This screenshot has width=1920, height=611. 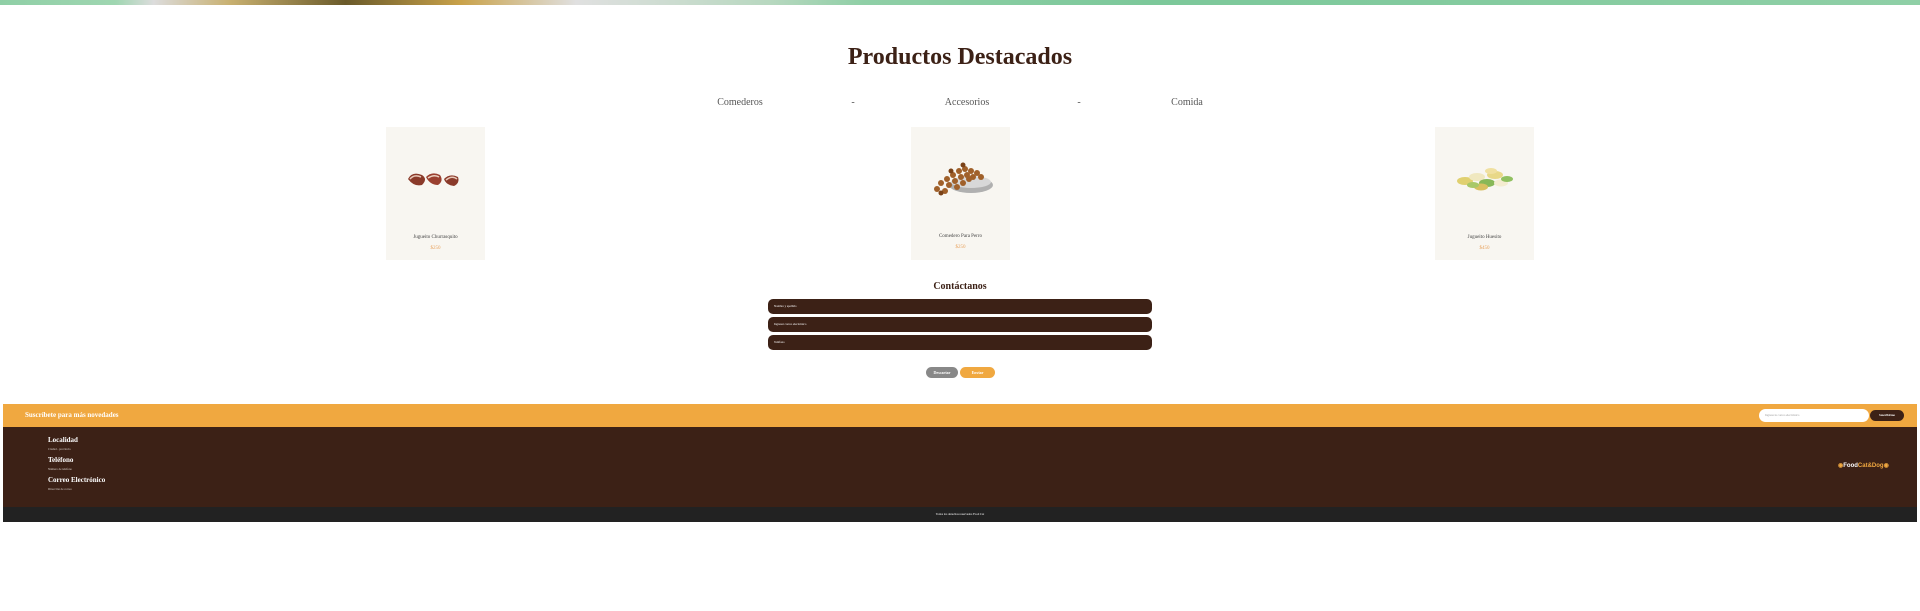 What do you see at coordinates (960, 324) in the screenshot?
I see `email-field: Ingresar correo electrónico` at bounding box center [960, 324].